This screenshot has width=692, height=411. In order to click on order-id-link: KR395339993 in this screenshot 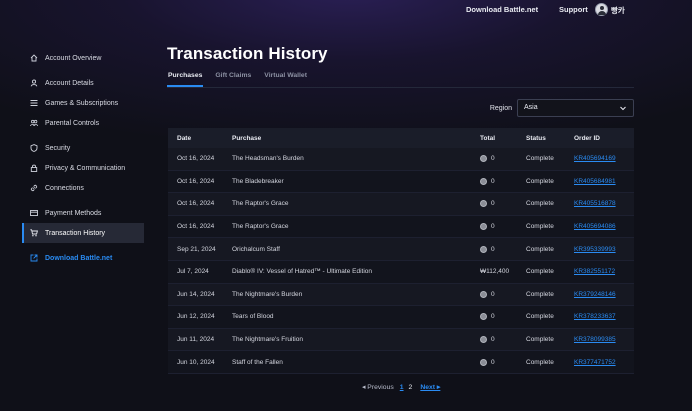, I will do `click(595, 249)`.